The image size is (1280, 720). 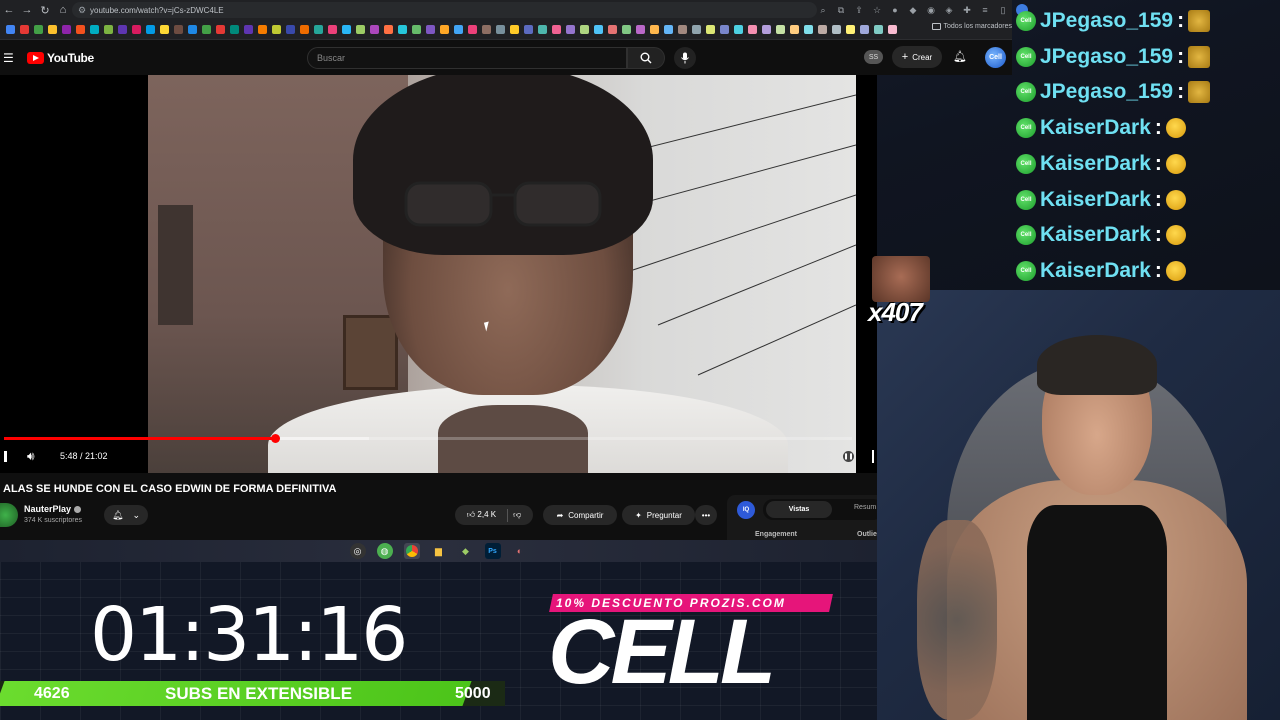 What do you see at coordinates (63, 10) in the screenshot?
I see `home-icon: ⌂` at bounding box center [63, 10].